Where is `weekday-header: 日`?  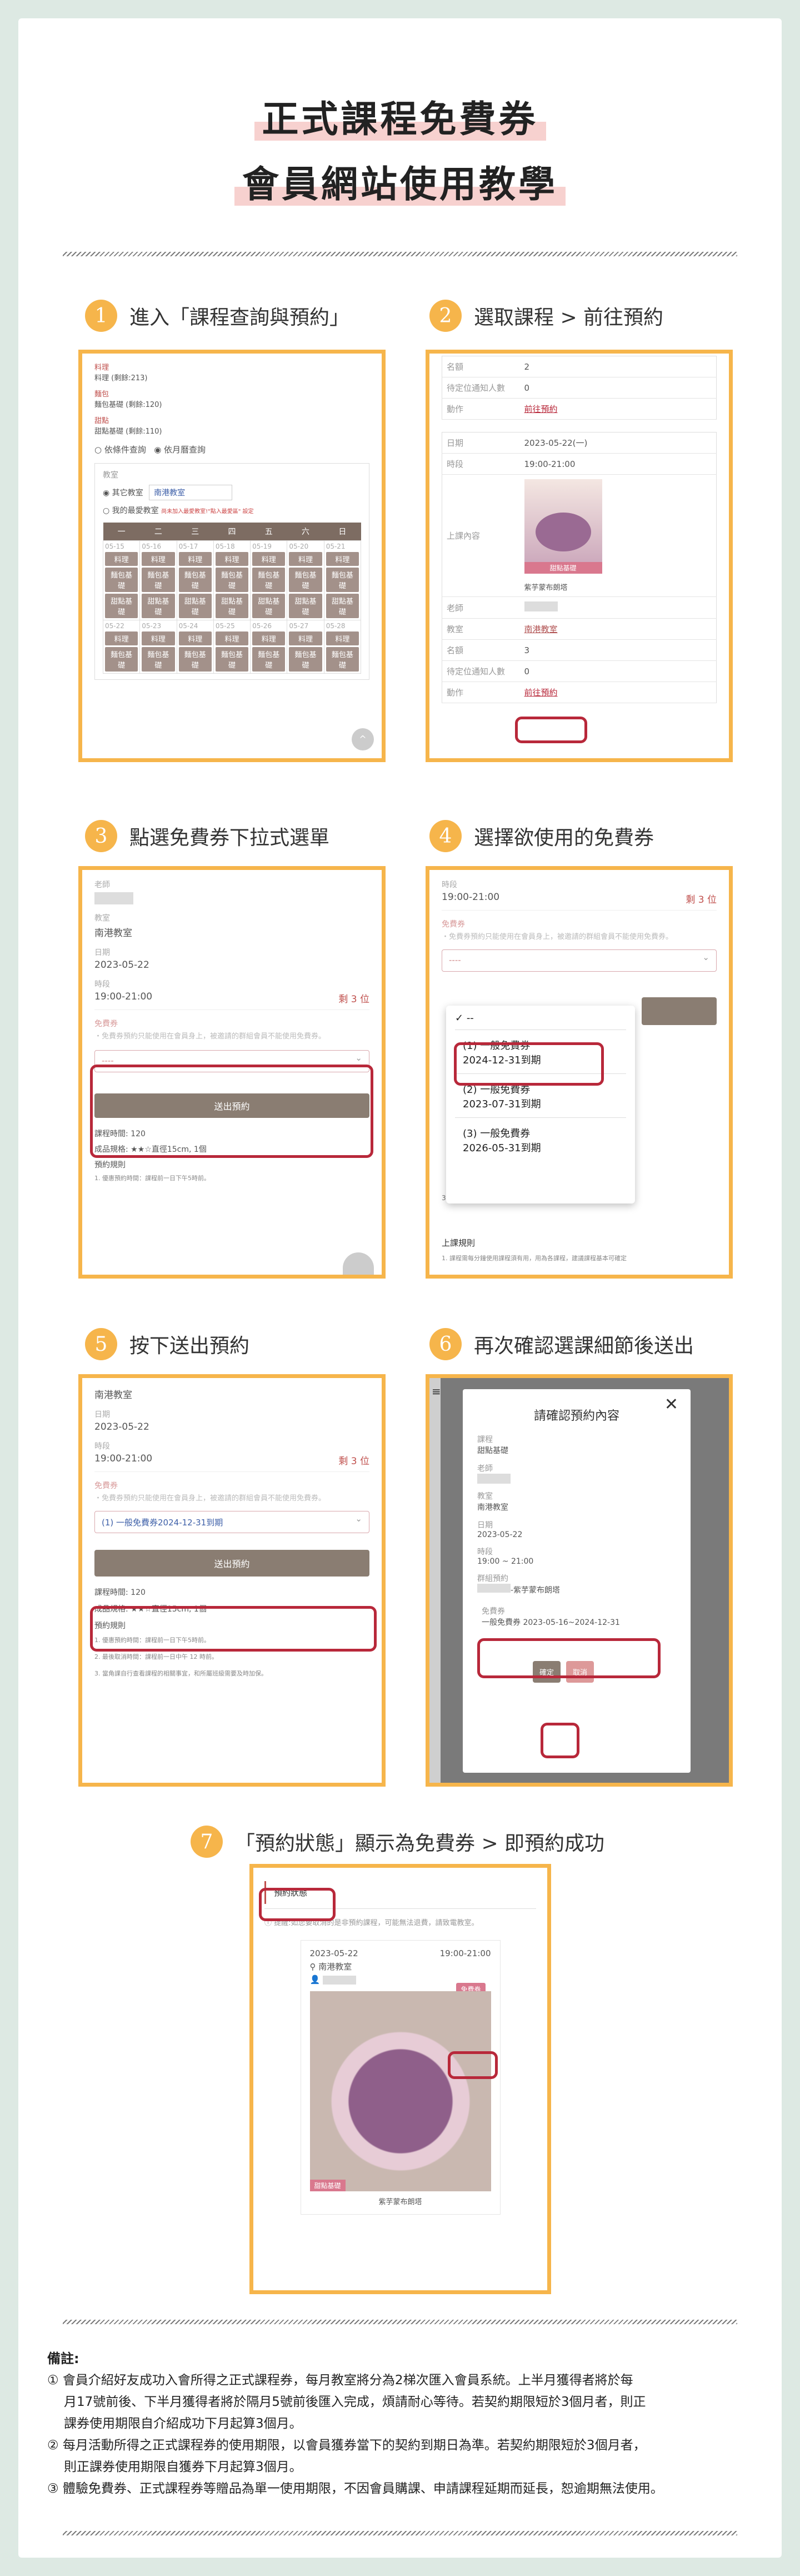 weekday-header: 日 is located at coordinates (342, 532).